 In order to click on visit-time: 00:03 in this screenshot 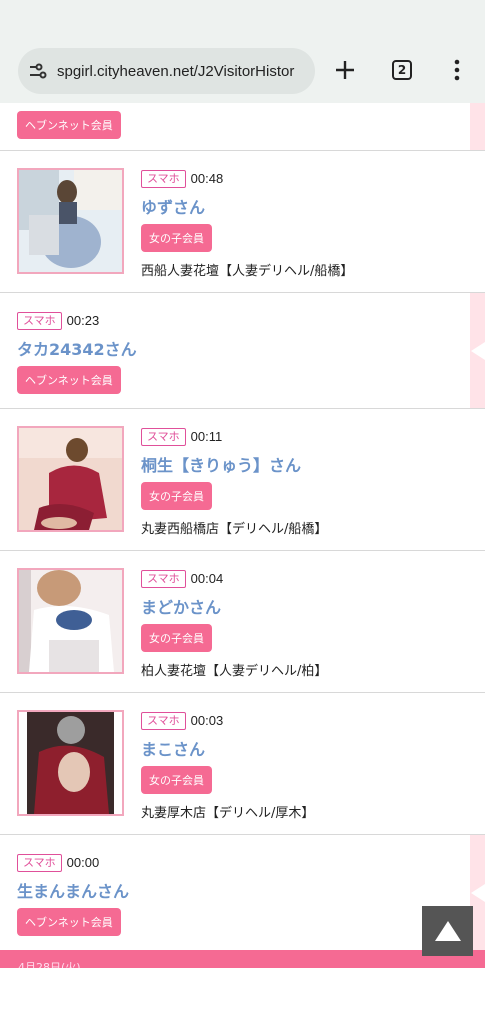, I will do `click(207, 720)`.